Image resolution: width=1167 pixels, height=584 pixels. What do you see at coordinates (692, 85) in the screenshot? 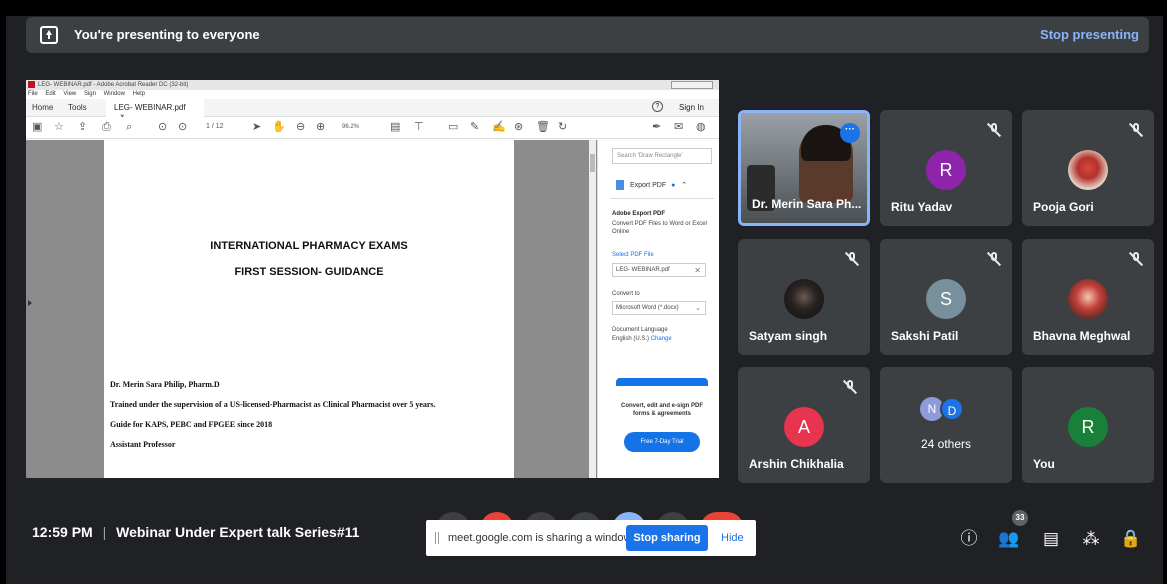
I see `window-controls` at bounding box center [692, 85].